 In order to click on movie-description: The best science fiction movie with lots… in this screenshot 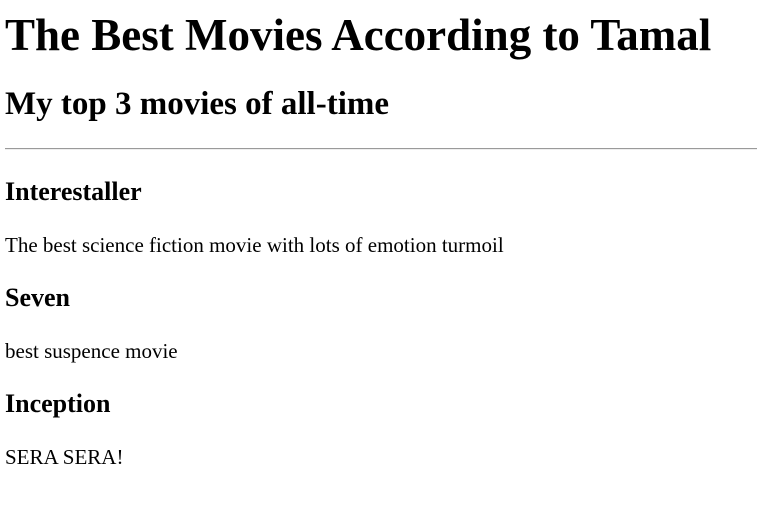, I will do `click(254, 245)`.